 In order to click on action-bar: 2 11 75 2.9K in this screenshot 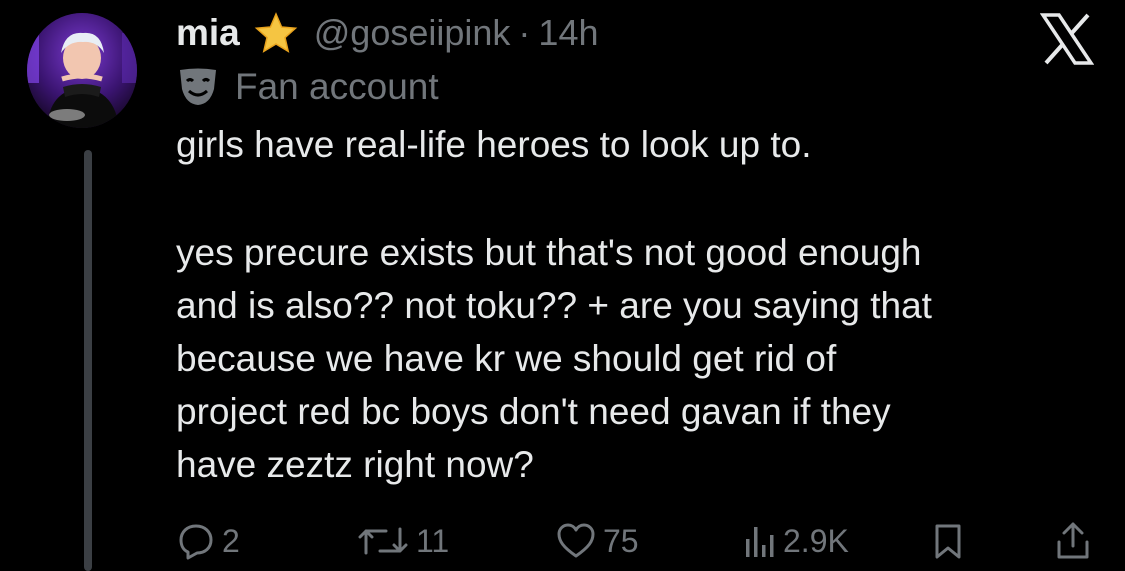, I will do `click(562, 541)`.